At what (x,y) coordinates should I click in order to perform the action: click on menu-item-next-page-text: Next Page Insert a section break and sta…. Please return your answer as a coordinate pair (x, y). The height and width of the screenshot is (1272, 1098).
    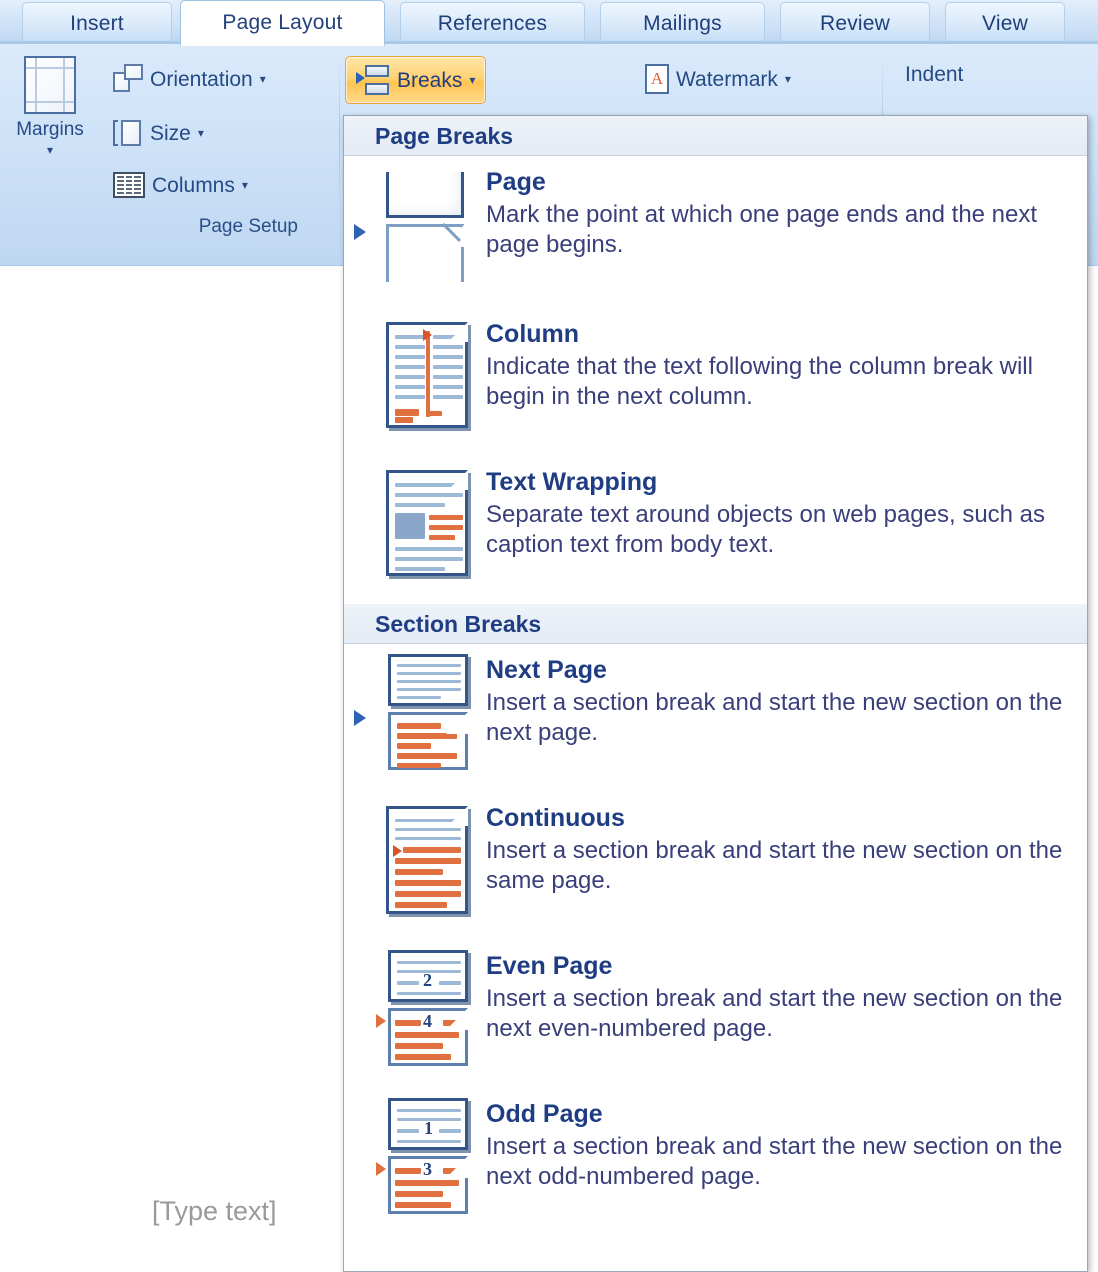
    Looking at the image, I should click on (775, 701).